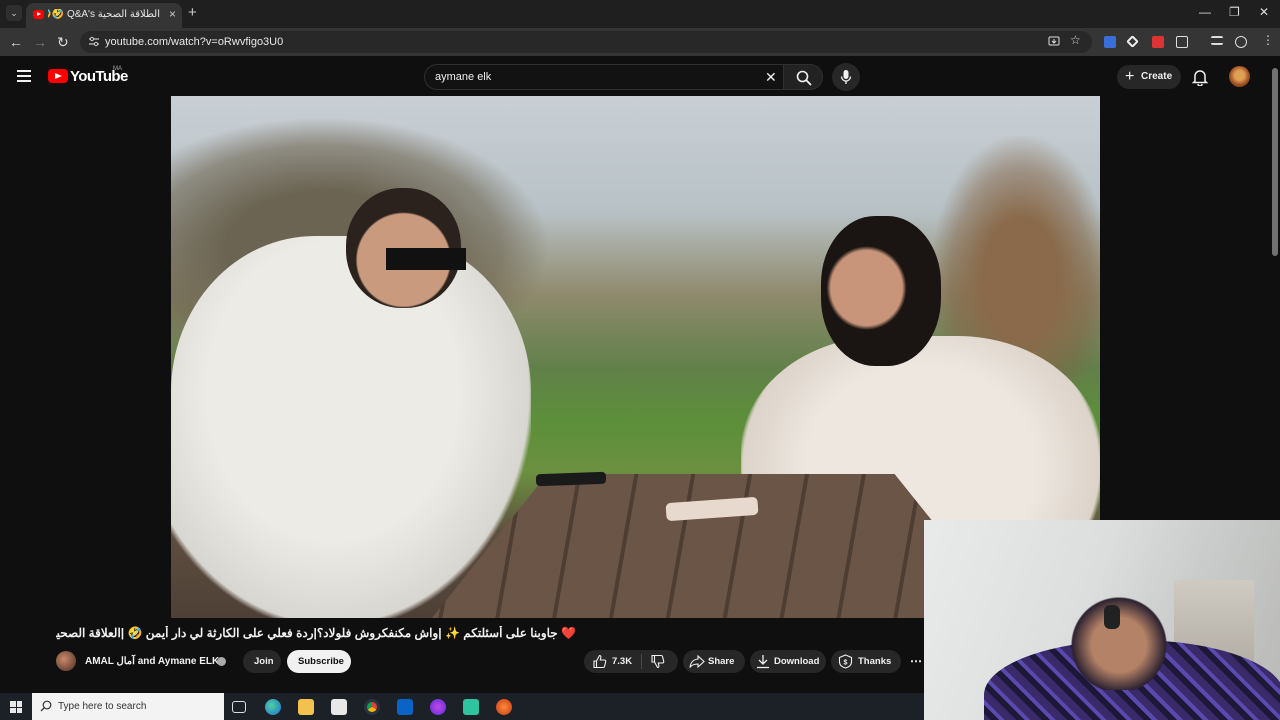  Describe the element at coordinates (881, 291) in the screenshot. I see `video-scene-woman-head` at that location.